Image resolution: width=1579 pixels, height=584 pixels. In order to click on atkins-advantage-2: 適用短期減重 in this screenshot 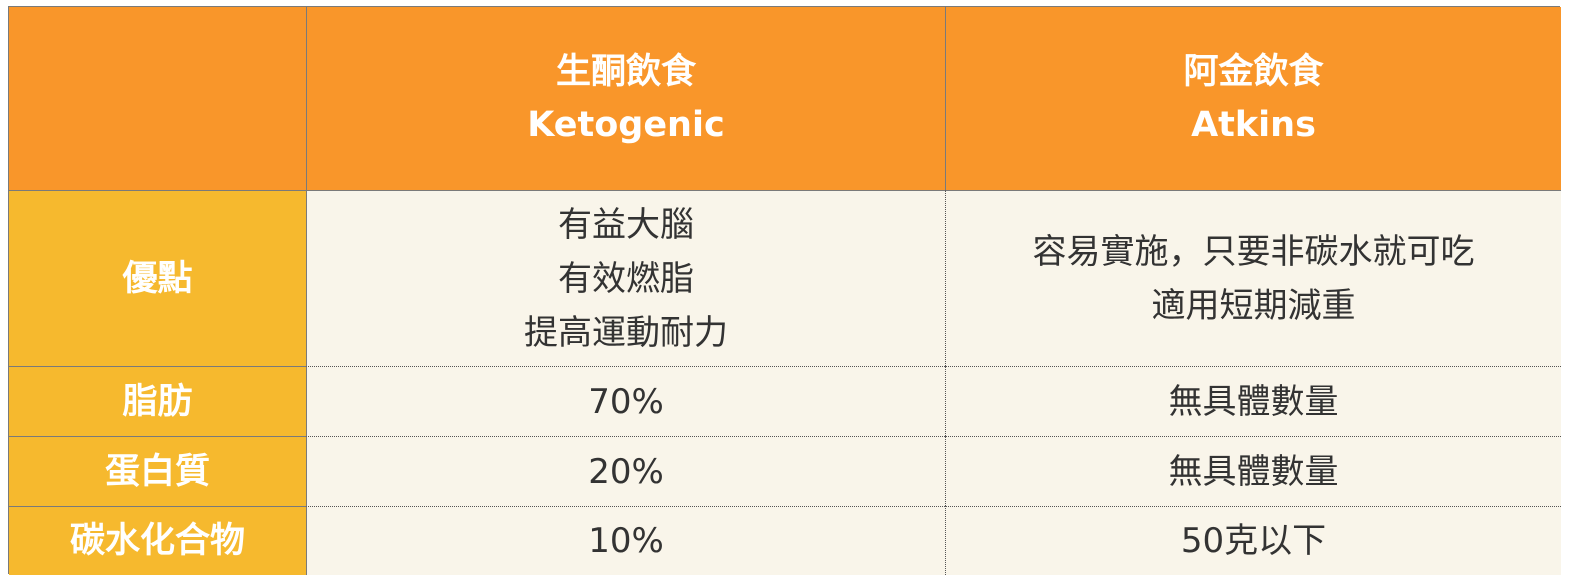, I will do `click(1253, 305)`.